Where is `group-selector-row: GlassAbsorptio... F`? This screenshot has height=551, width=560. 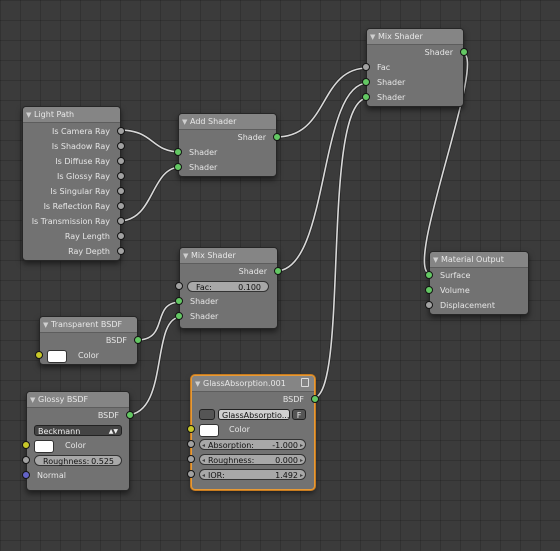 group-selector-row: GlassAbsorptio... F is located at coordinates (253, 414).